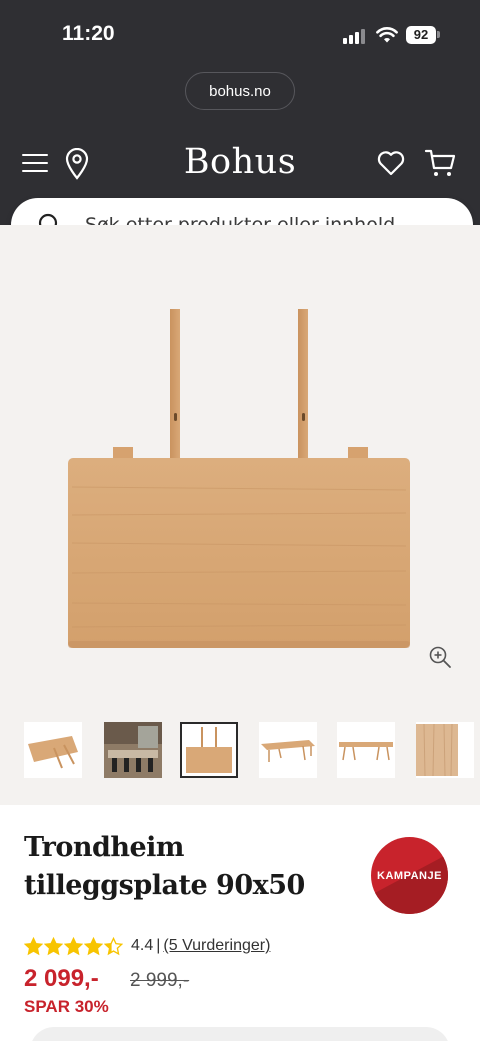 The height and width of the screenshot is (1041, 480). I want to click on rating-stars, so click(73, 946).